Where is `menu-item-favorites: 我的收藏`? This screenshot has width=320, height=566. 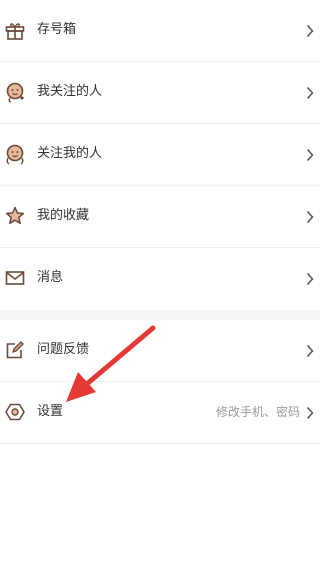
menu-item-favorites: 我的收藏 is located at coordinates (160, 217).